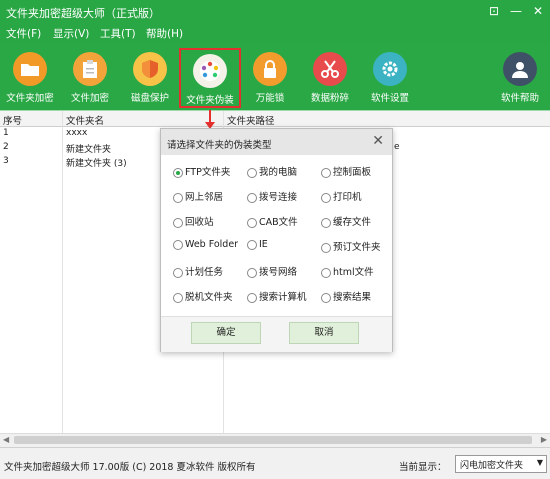 This screenshot has height=479, width=550. Describe the element at coordinates (219, 145) in the screenshot. I see `dialog-title: 请选择文件夹的伪装类型` at that location.